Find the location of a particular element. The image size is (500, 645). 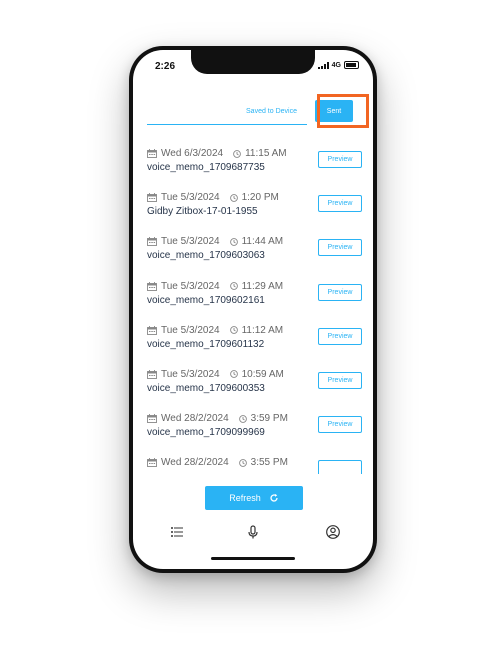

item-date: Wed 6/3/2024 is located at coordinates (192, 153).